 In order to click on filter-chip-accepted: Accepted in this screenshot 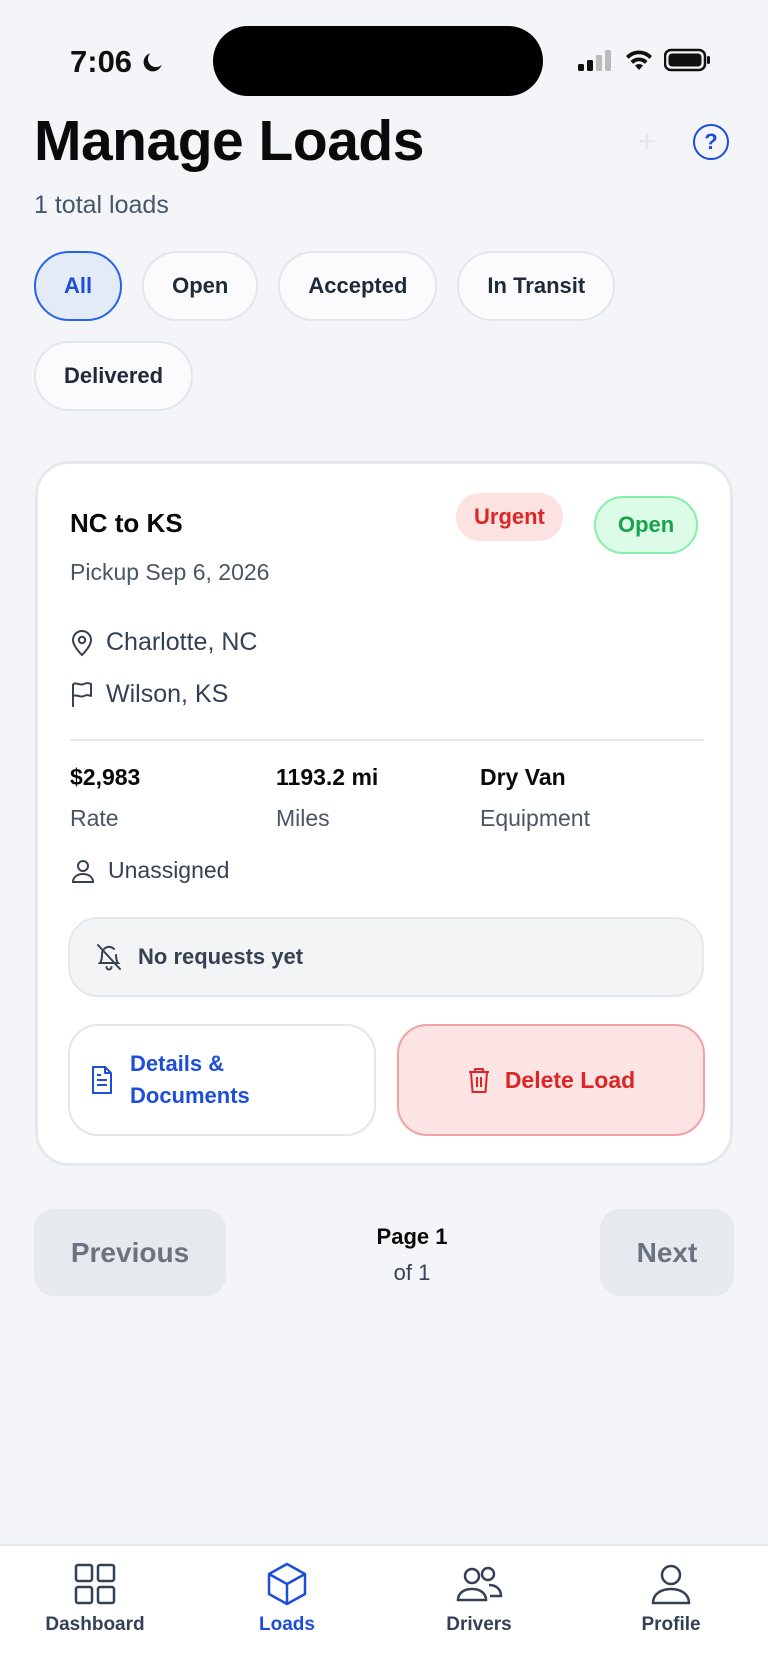, I will do `click(358, 286)`.